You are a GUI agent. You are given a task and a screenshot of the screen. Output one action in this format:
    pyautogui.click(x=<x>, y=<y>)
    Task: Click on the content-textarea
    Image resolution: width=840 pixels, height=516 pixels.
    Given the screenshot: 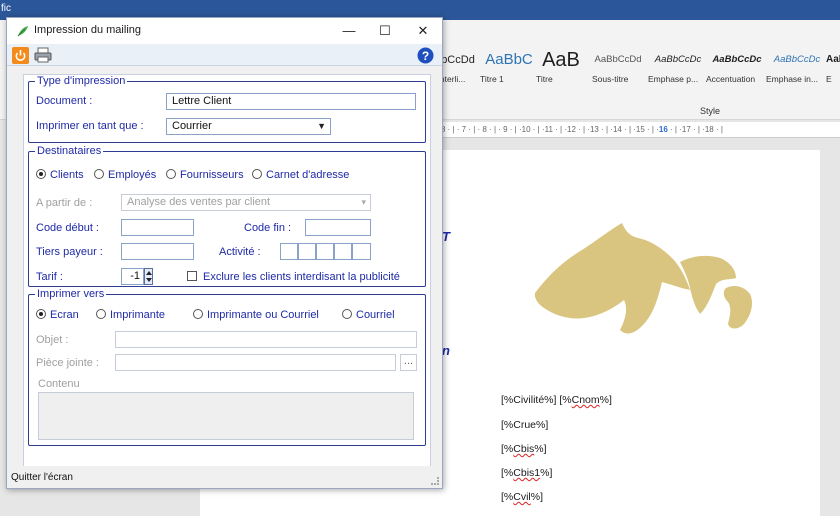 What is the action you would take?
    pyautogui.click(x=226, y=416)
    